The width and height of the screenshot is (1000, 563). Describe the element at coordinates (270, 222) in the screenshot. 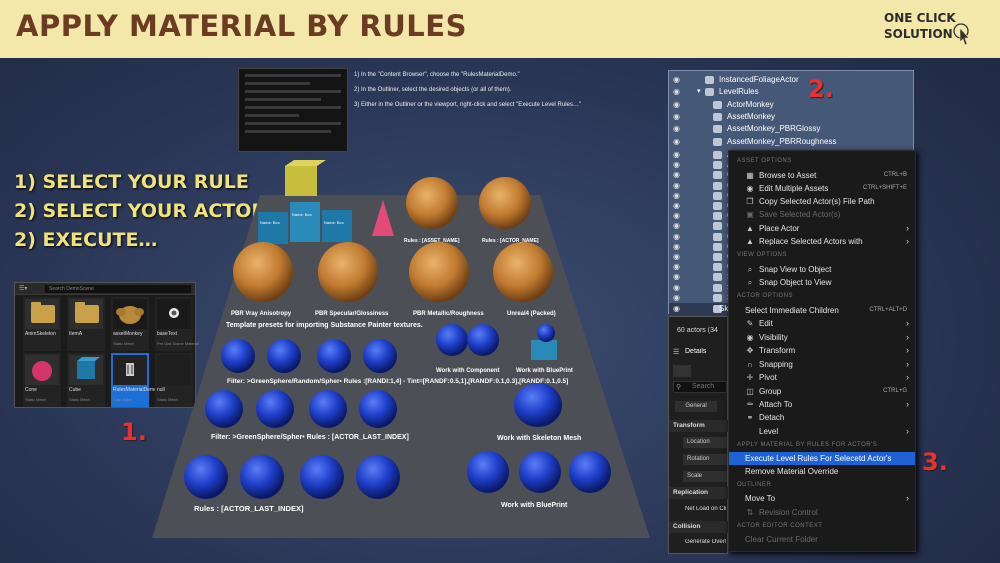

I see `box-label: Name: Box` at that location.